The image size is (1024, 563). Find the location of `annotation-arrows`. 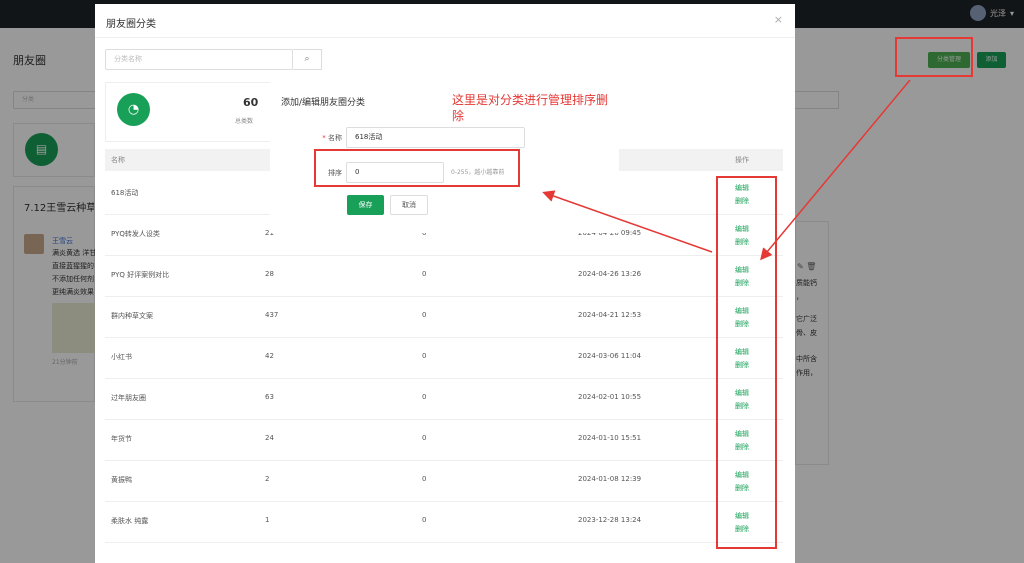

annotation-arrows is located at coordinates (726, 170).